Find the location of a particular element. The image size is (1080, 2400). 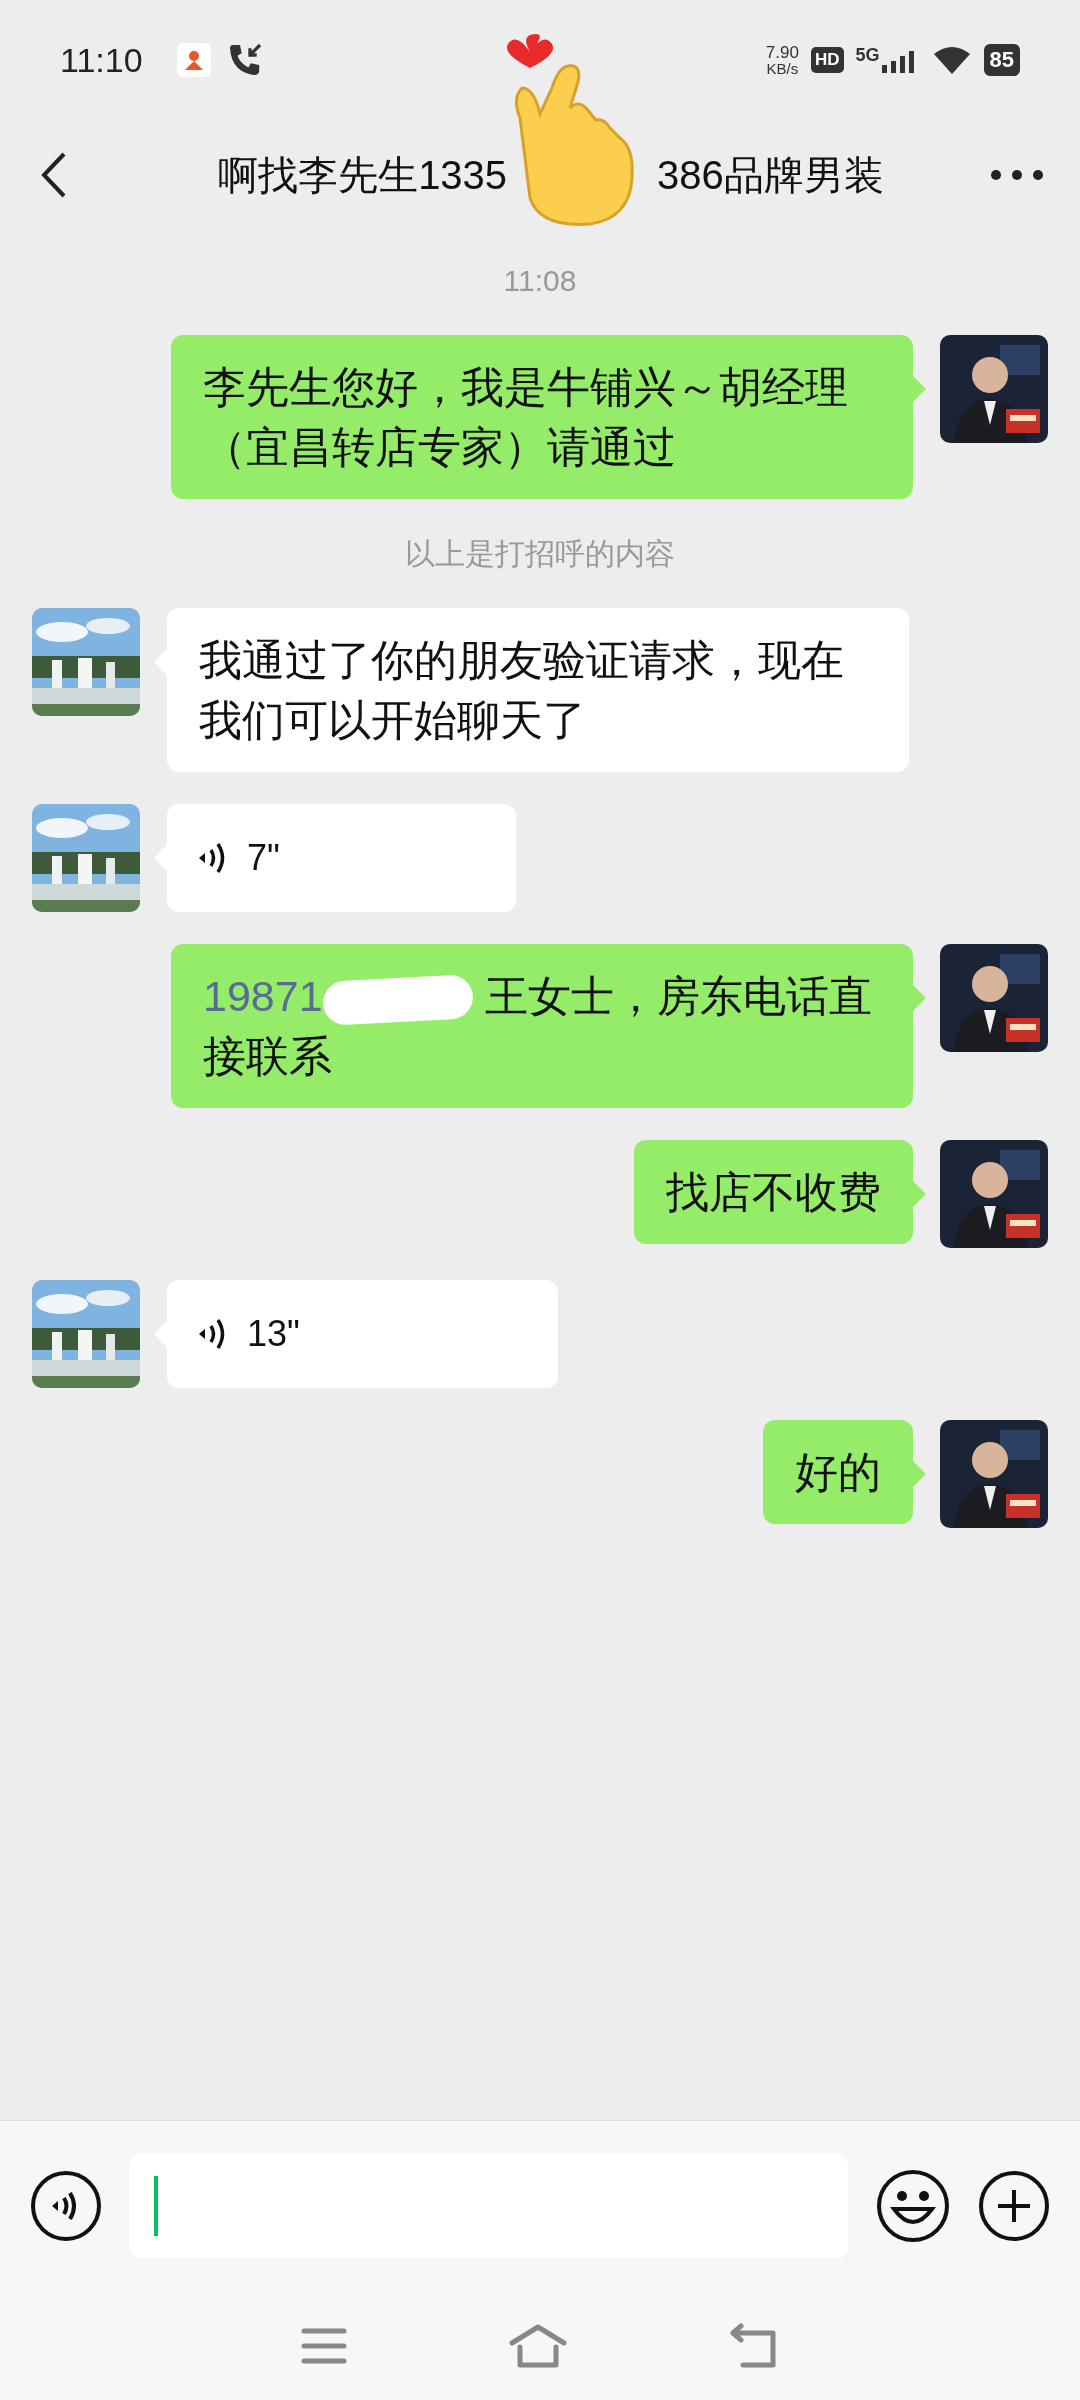

timestamp: 11:08 is located at coordinates (540, 281).